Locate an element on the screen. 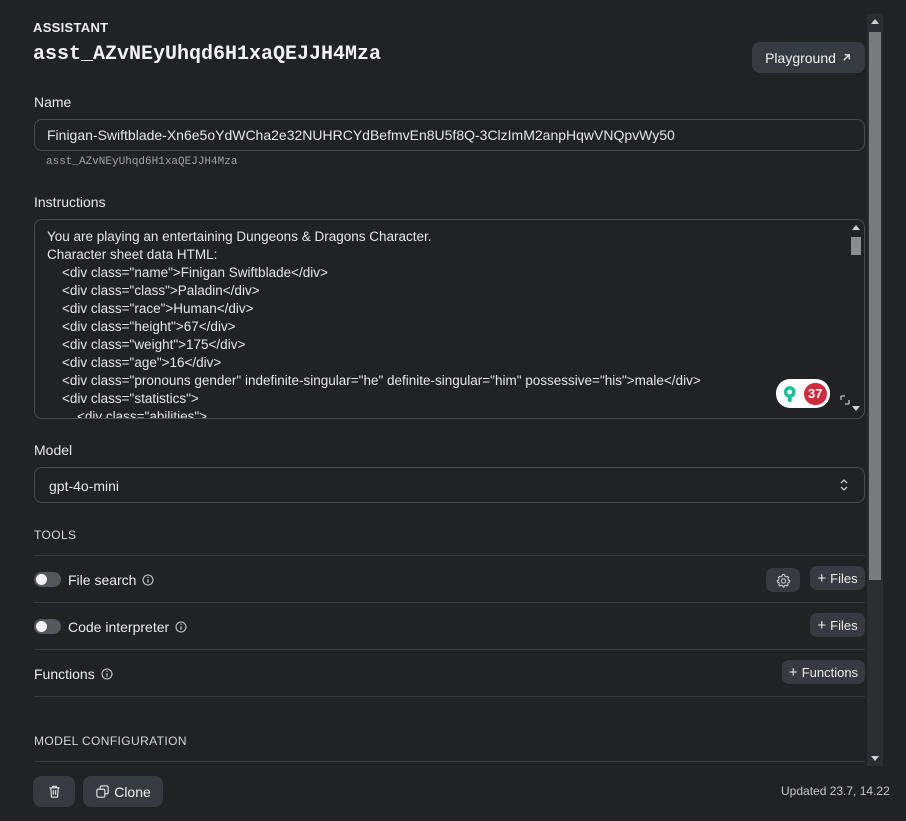 Image resolution: width=906 pixels, height=821 pixels. instruction-line: <div class="class">Paladin</div> is located at coordinates (153, 290).